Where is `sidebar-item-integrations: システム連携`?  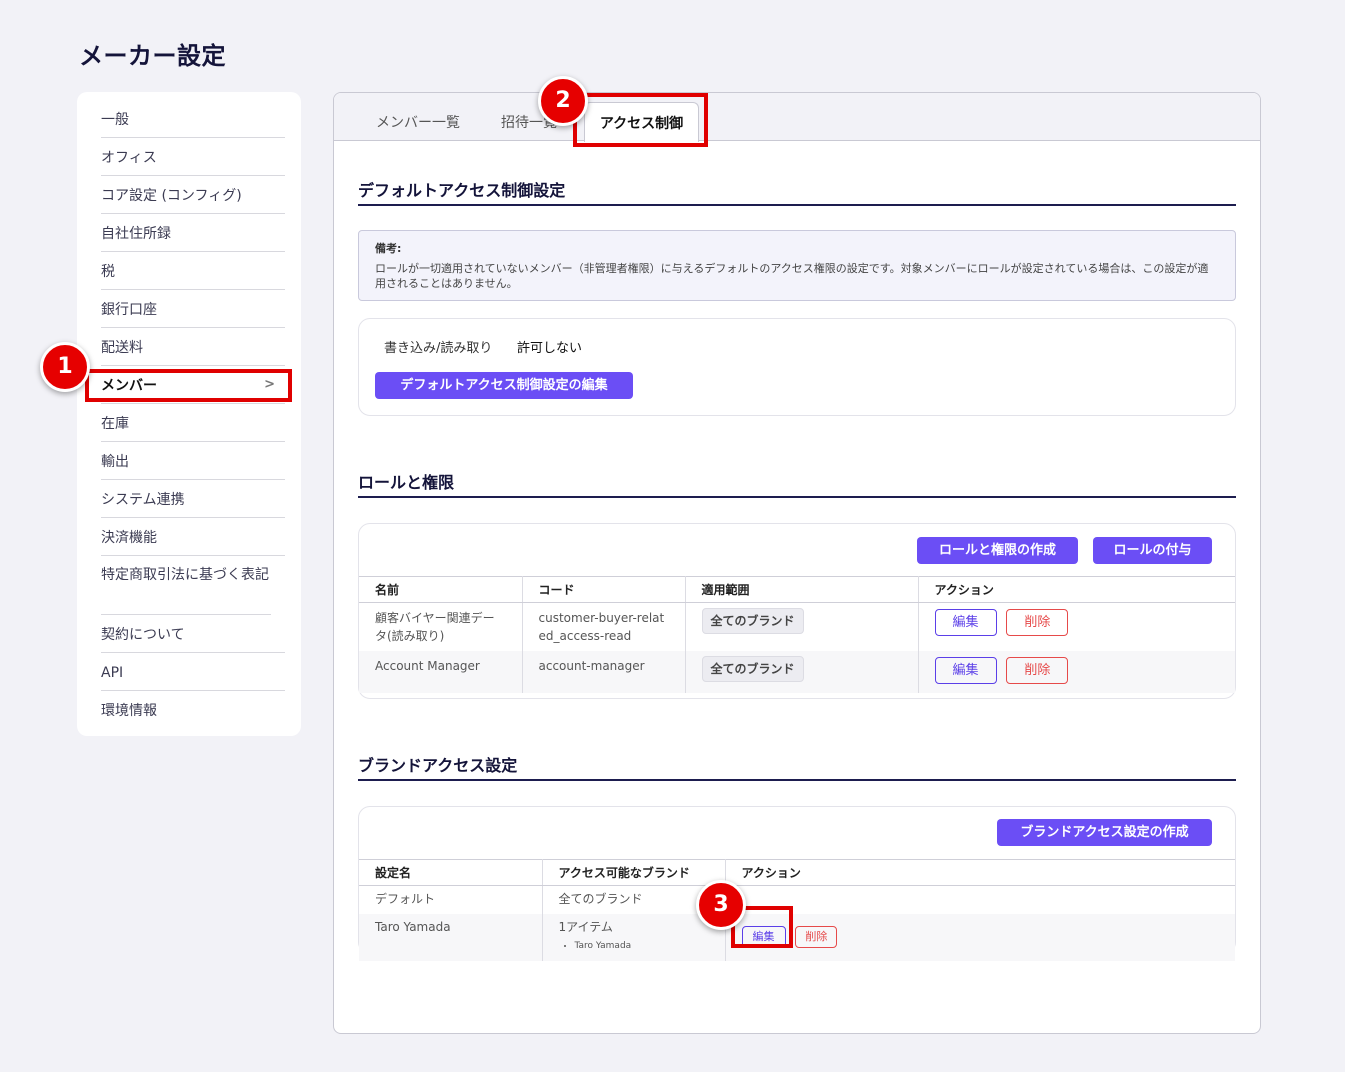 sidebar-item-integrations: システム連携 is located at coordinates (193, 499).